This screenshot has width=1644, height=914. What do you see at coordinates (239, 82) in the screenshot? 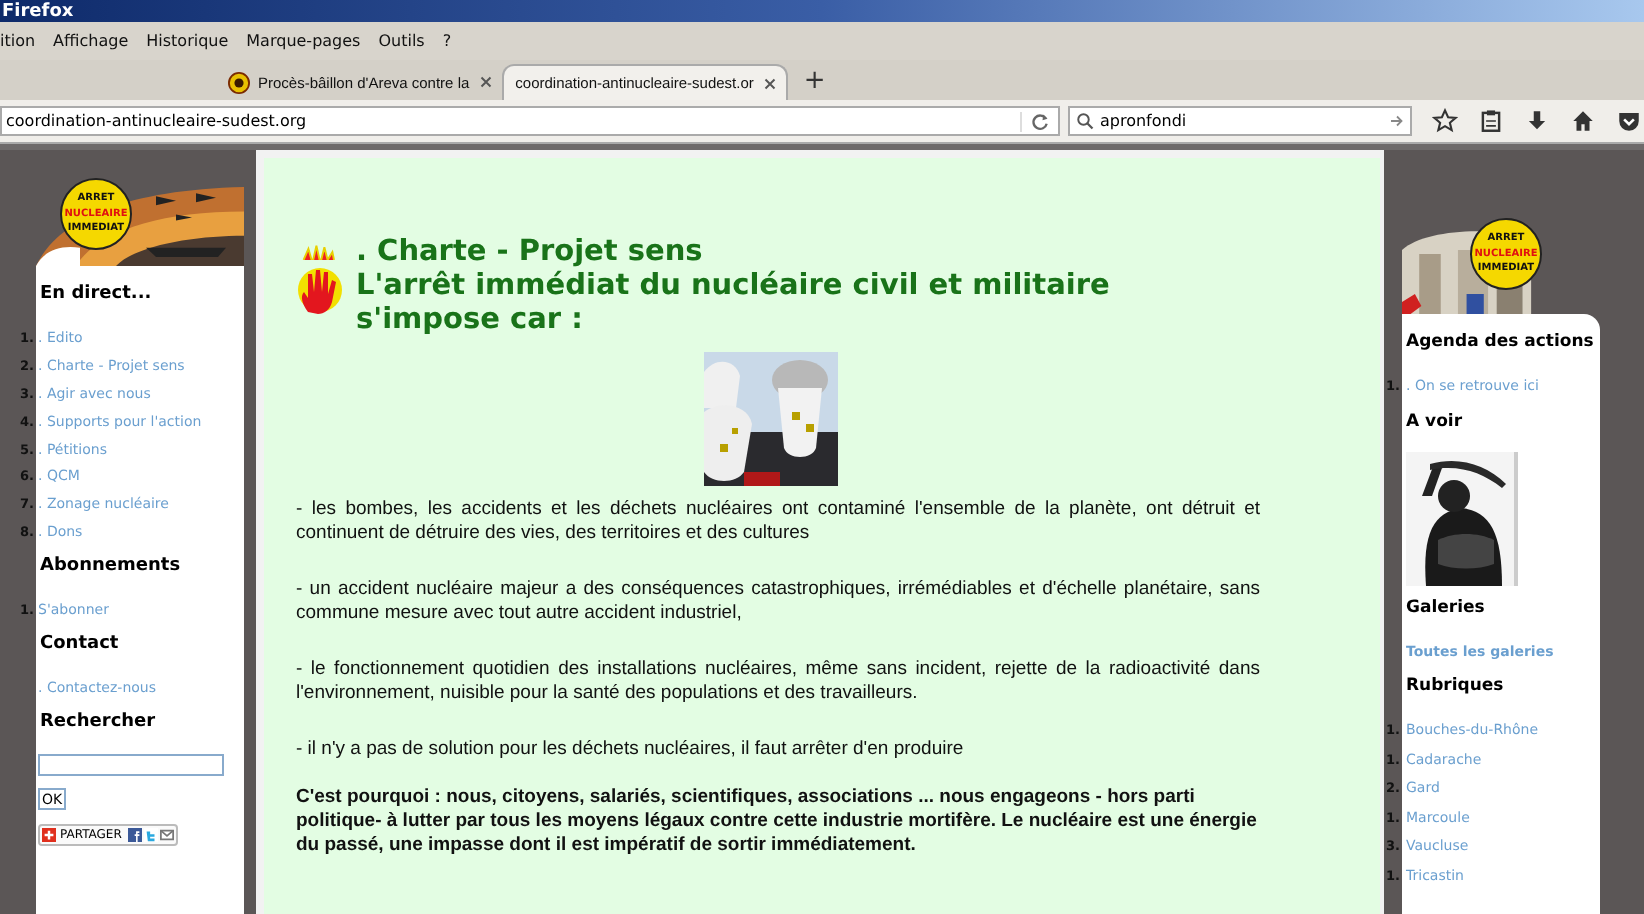
I see `favicon-icon` at bounding box center [239, 82].